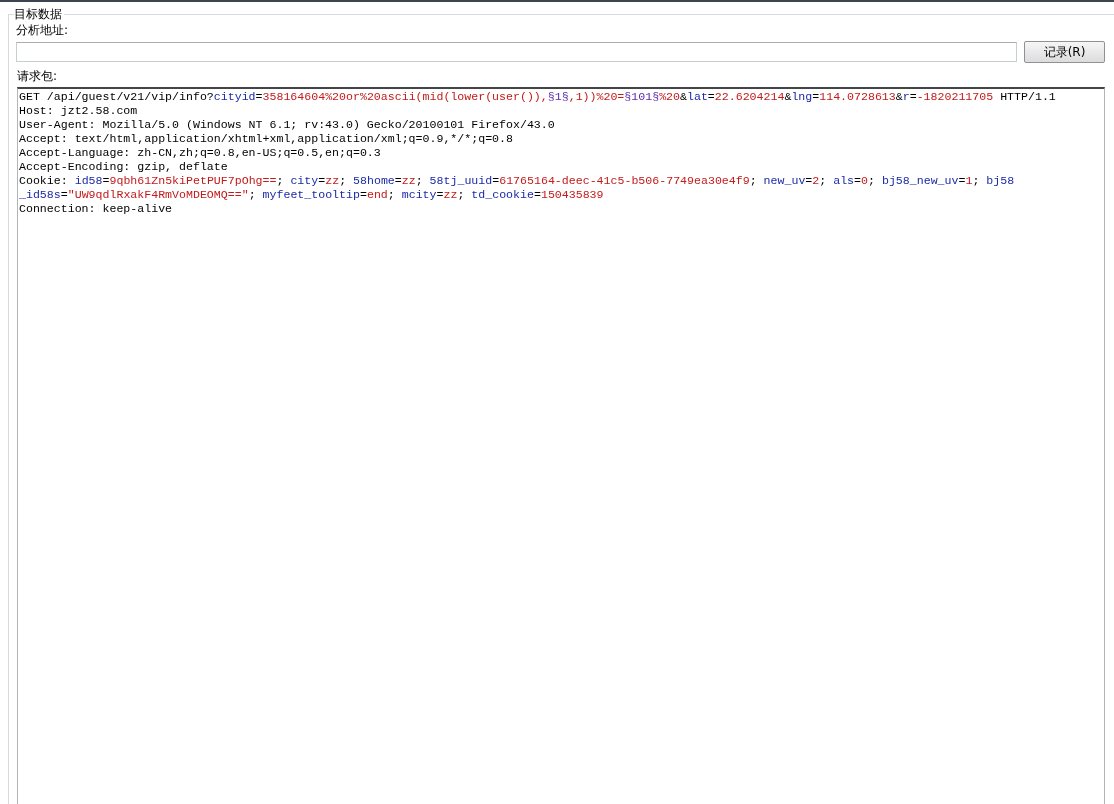 Image resolution: width=1114 pixels, height=804 pixels. I want to click on record-button: 记录(R), so click(1064, 52).